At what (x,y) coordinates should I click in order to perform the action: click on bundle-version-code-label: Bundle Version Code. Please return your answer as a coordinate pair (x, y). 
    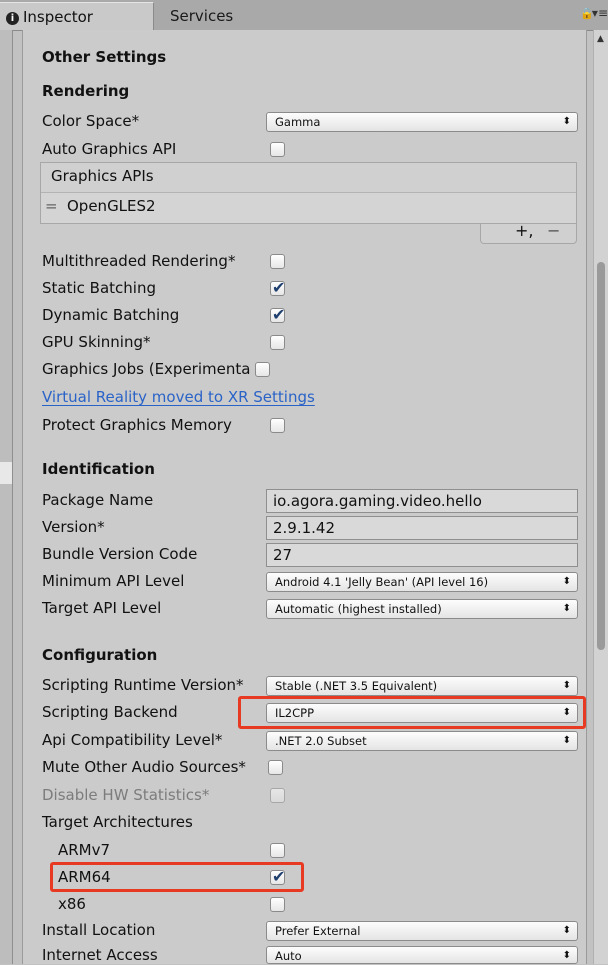
    Looking at the image, I should click on (120, 554).